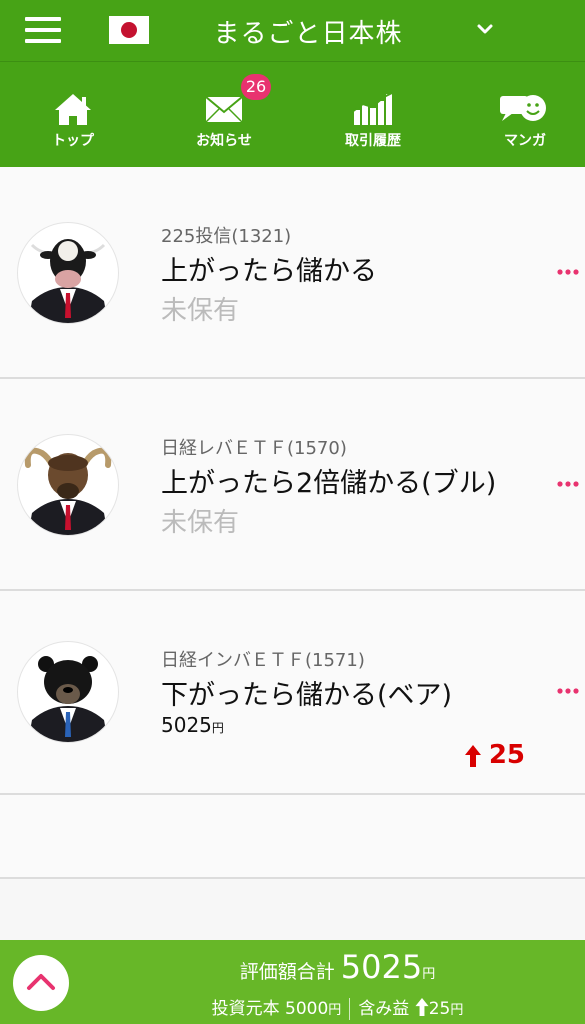  What do you see at coordinates (73, 141) in the screenshot?
I see `tab-label: トップ` at bounding box center [73, 141].